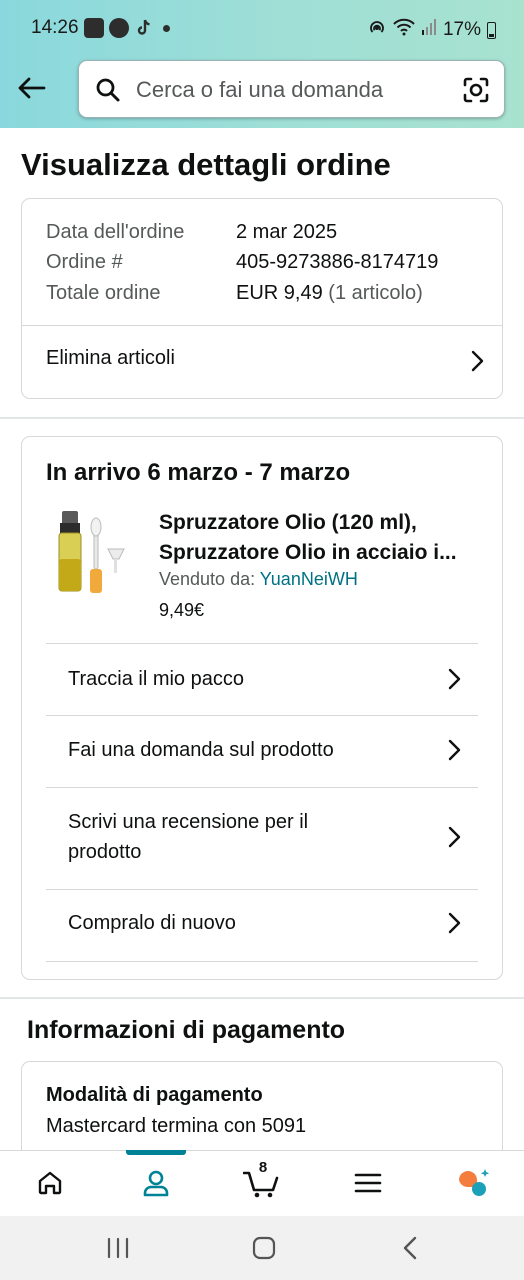 The image size is (524, 1280). I want to click on rufus-assistant-icon, so click(474, 1182).